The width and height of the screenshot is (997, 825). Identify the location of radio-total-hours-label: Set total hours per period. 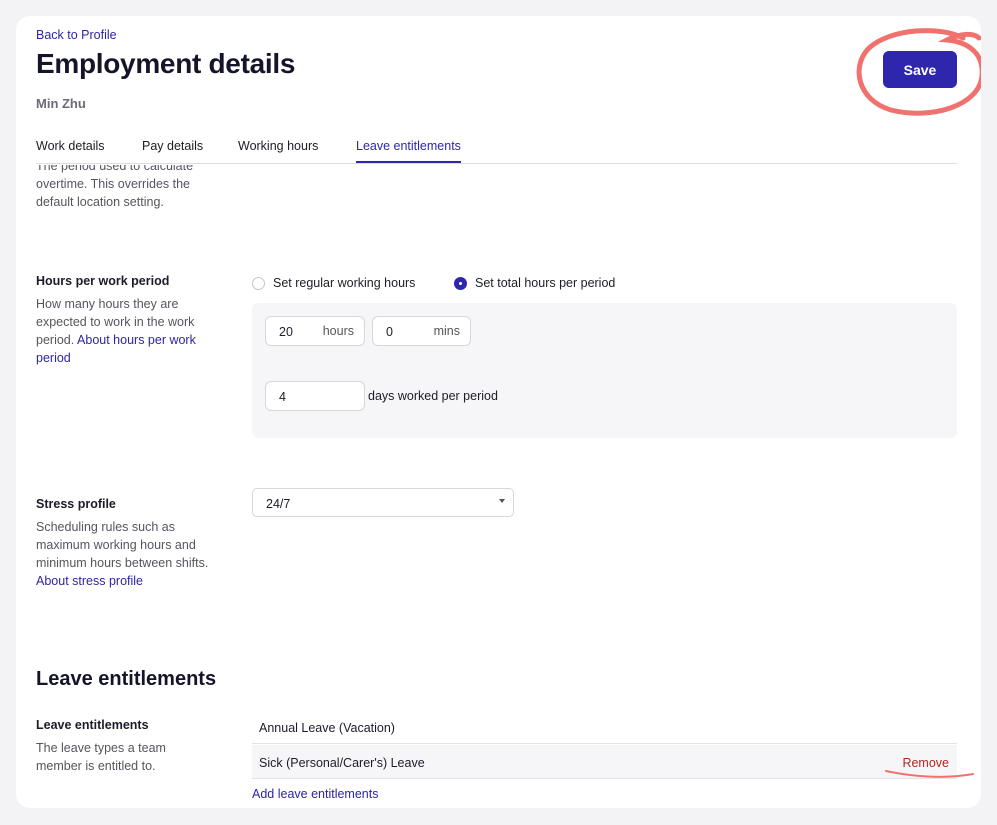
(545, 283).